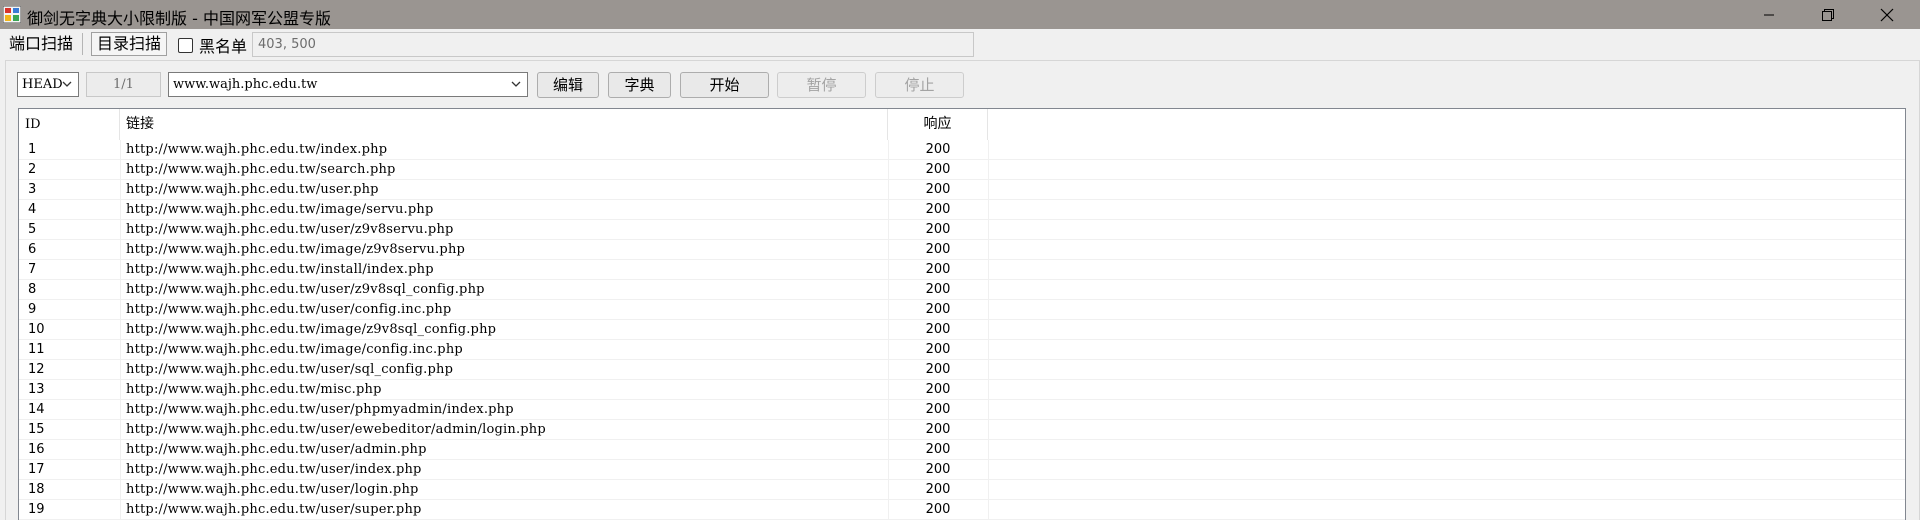  What do you see at coordinates (185, 45) in the screenshot?
I see `blacklist-checkbox` at bounding box center [185, 45].